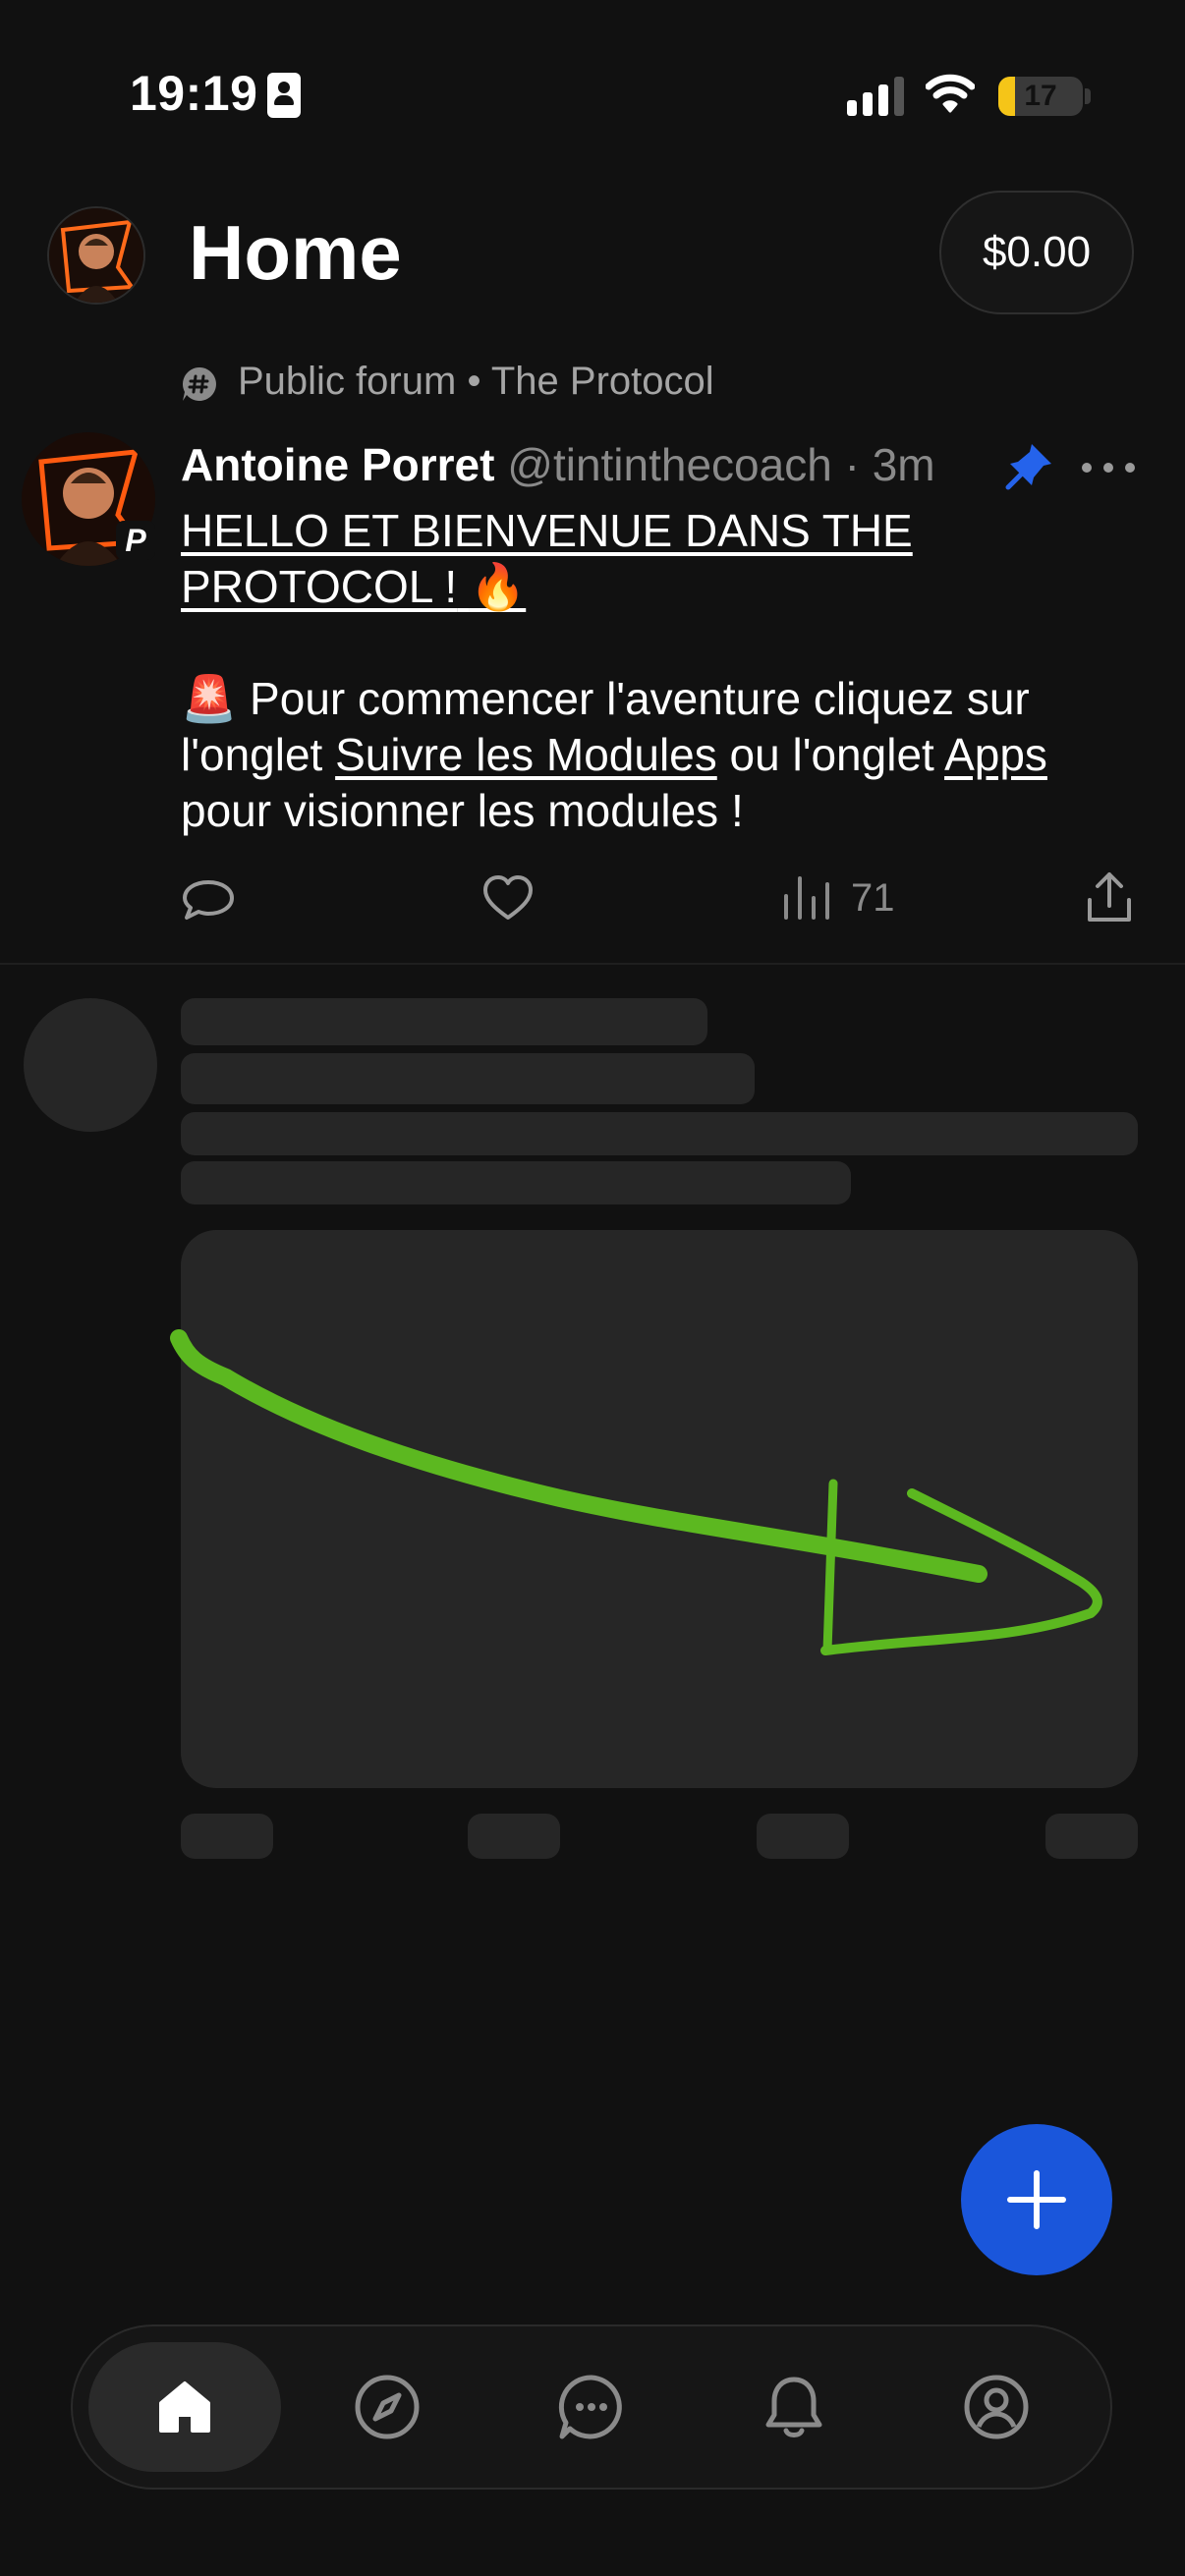 This screenshot has height=2576, width=1185. What do you see at coordinates (320, 586) in the screenshot?
I see `headline-text: PROTOCOL !` at bounding box center [320, 586].